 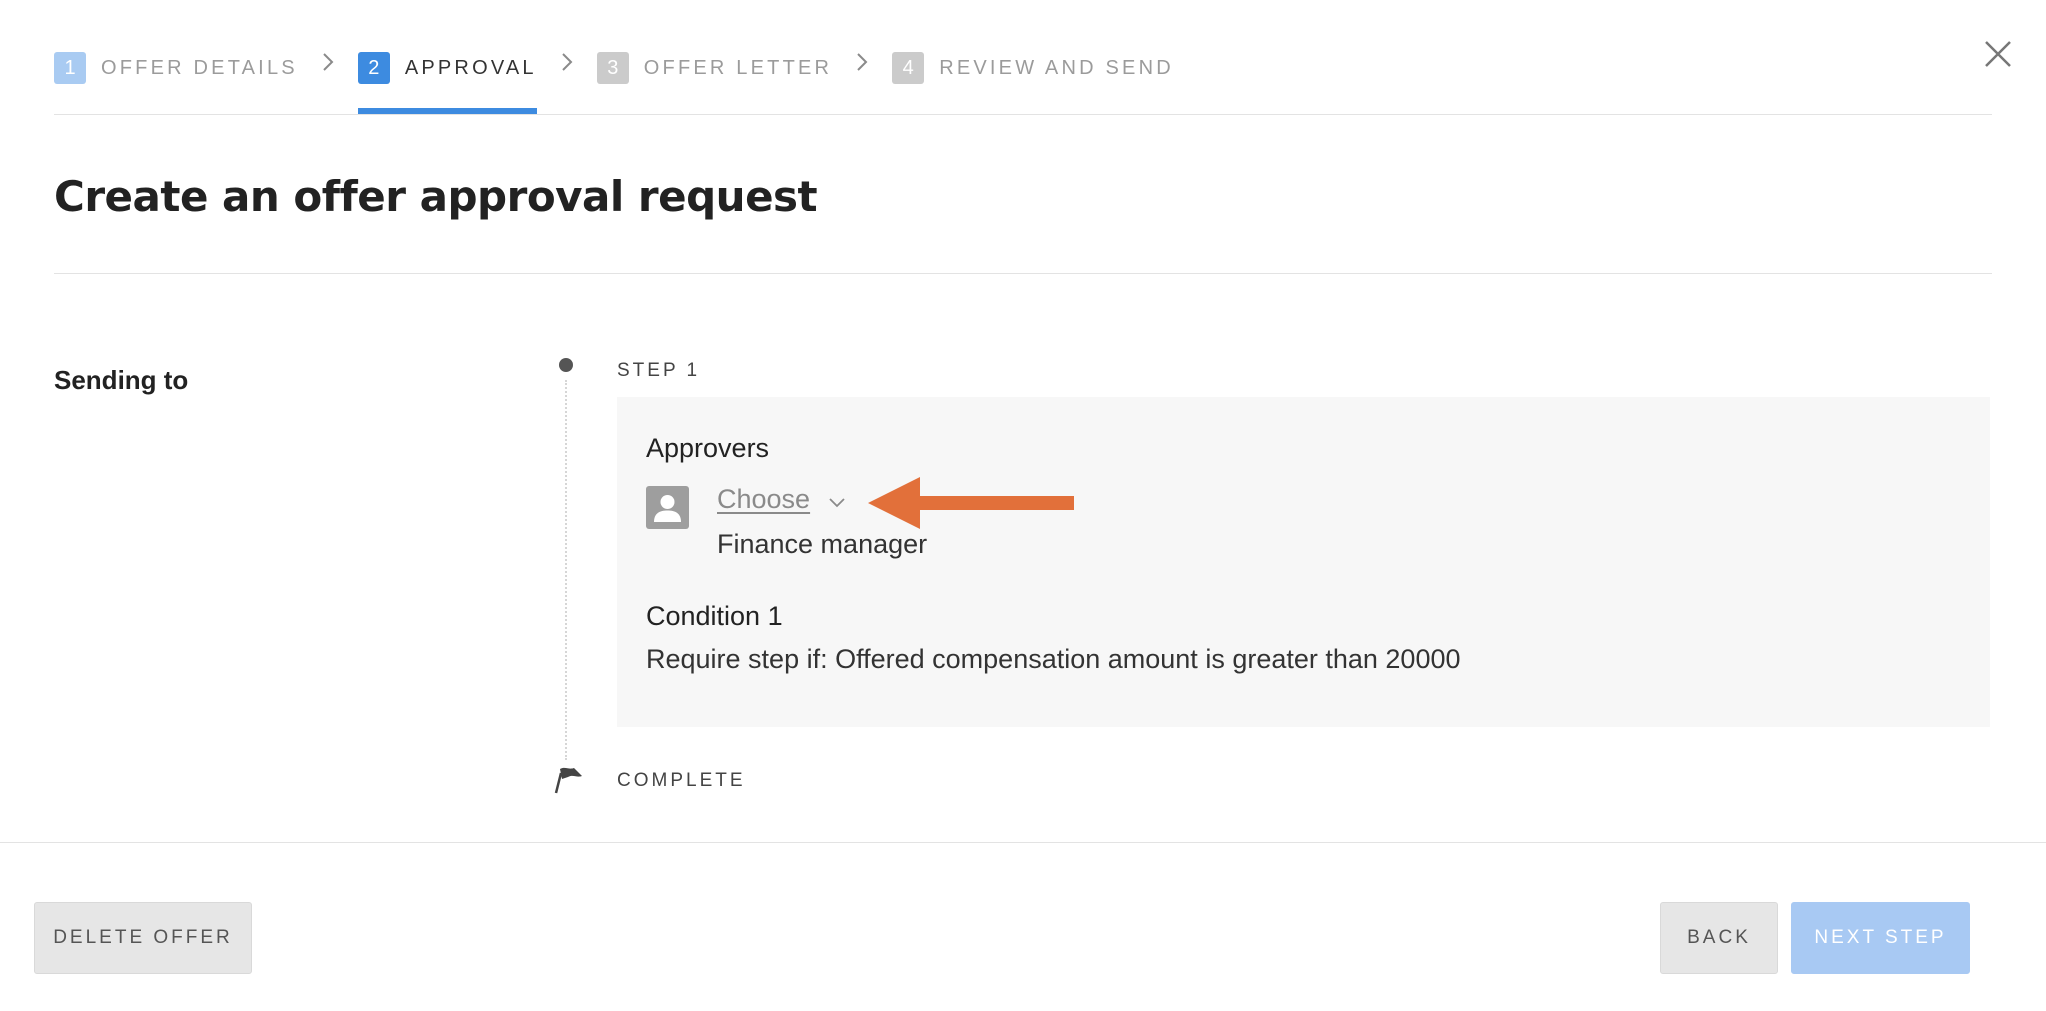 What do you see at coordinates (1719, 938) in the screenshot?
I see `back-button: BACK` at bounding box center [1719, 938].